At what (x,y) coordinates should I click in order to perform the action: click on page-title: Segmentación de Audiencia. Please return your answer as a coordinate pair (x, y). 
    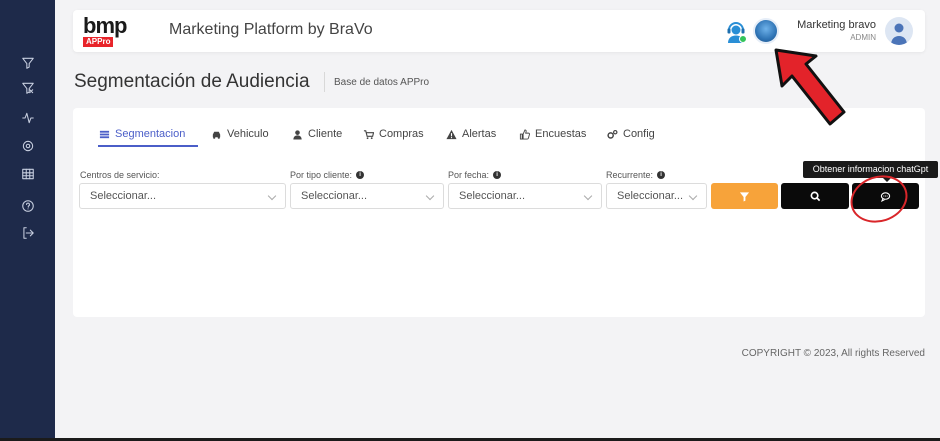
    Looking at the image, I should click on (192, 81).